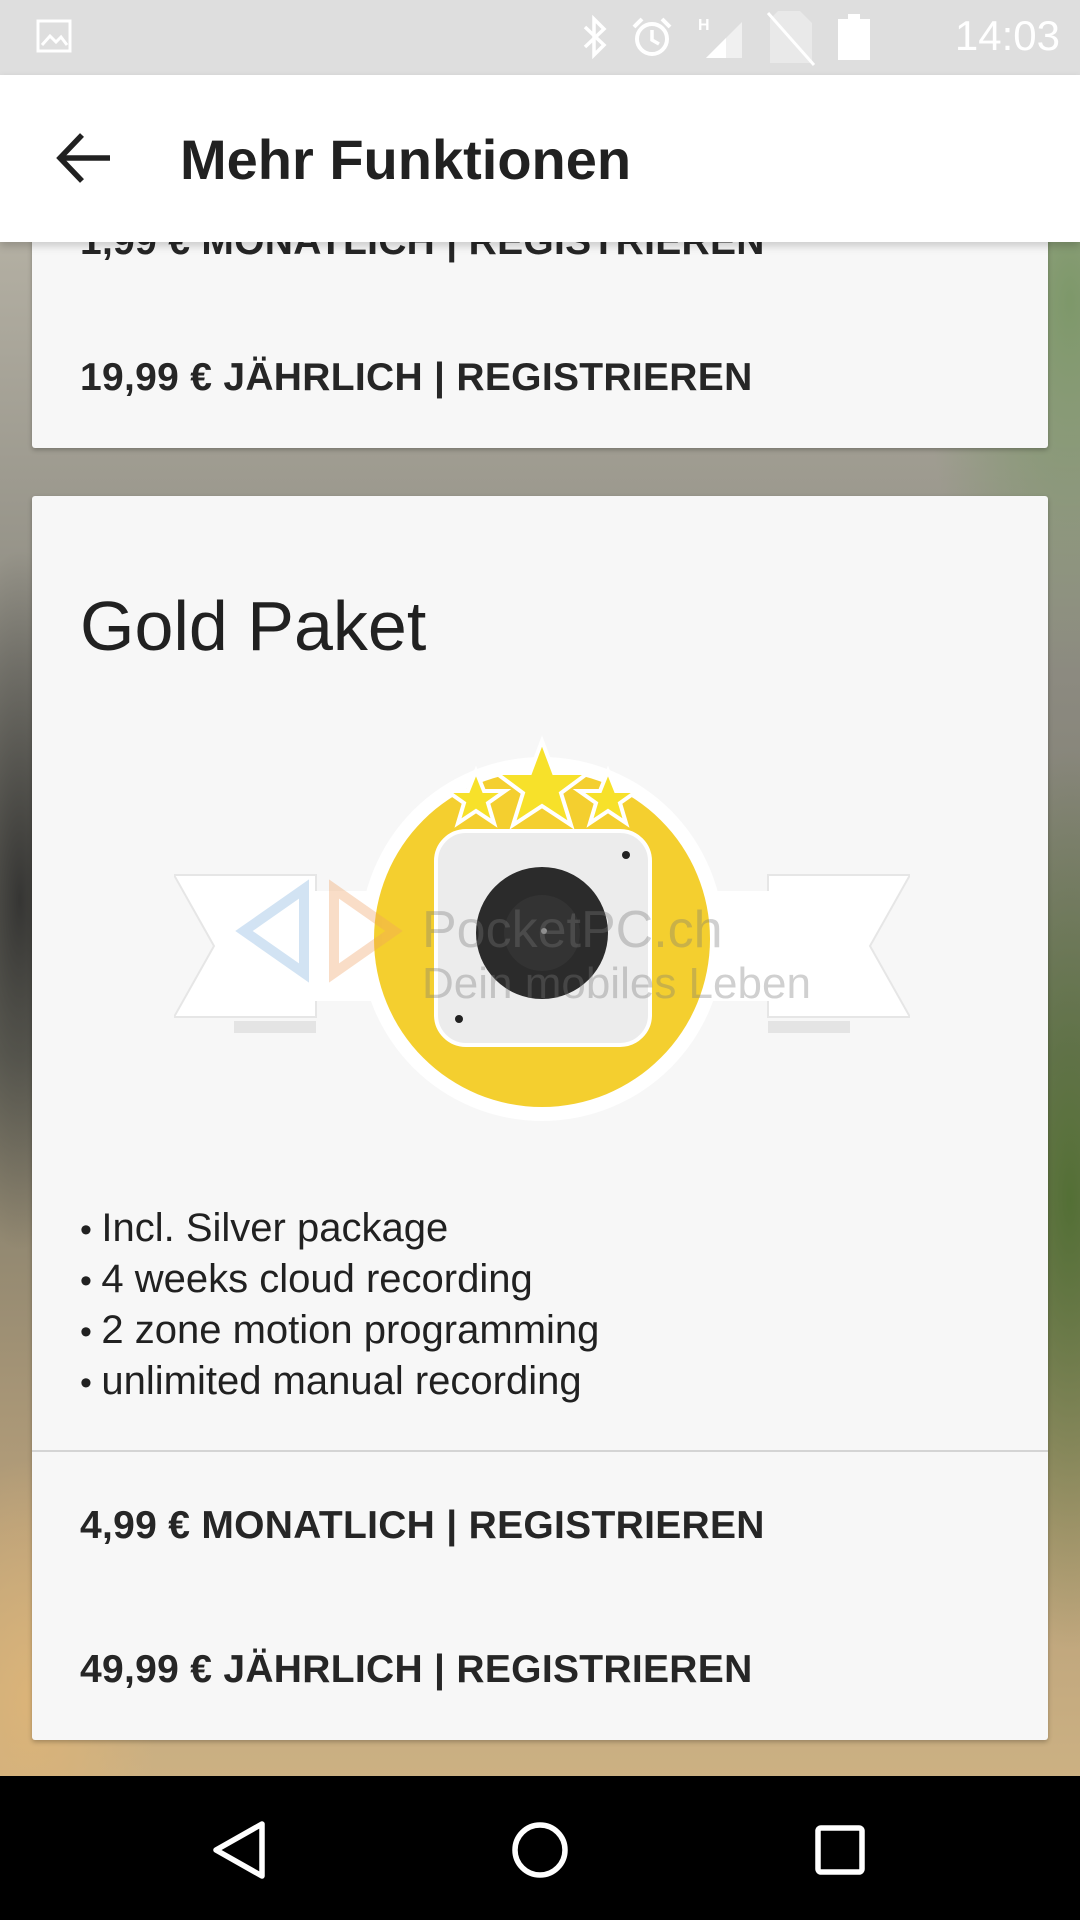 This screenshot has height=1920, width=1080. Describe the element at coordinates (791, 37) in the screenshot. I see `no-sim-icon` at that location.